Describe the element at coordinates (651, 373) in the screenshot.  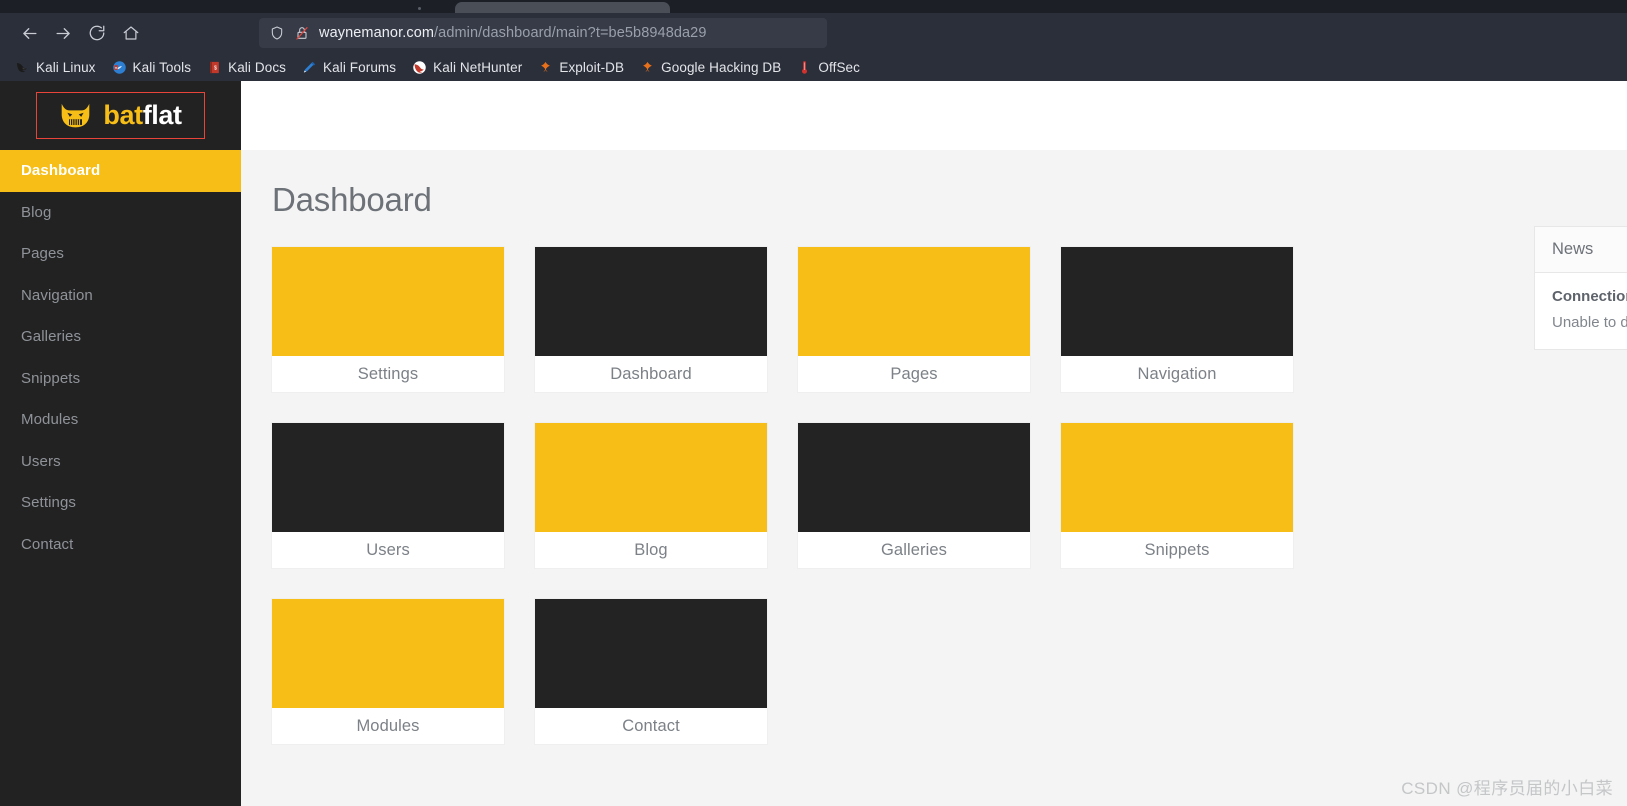
I see `tile-label: Dashboard` at that location.